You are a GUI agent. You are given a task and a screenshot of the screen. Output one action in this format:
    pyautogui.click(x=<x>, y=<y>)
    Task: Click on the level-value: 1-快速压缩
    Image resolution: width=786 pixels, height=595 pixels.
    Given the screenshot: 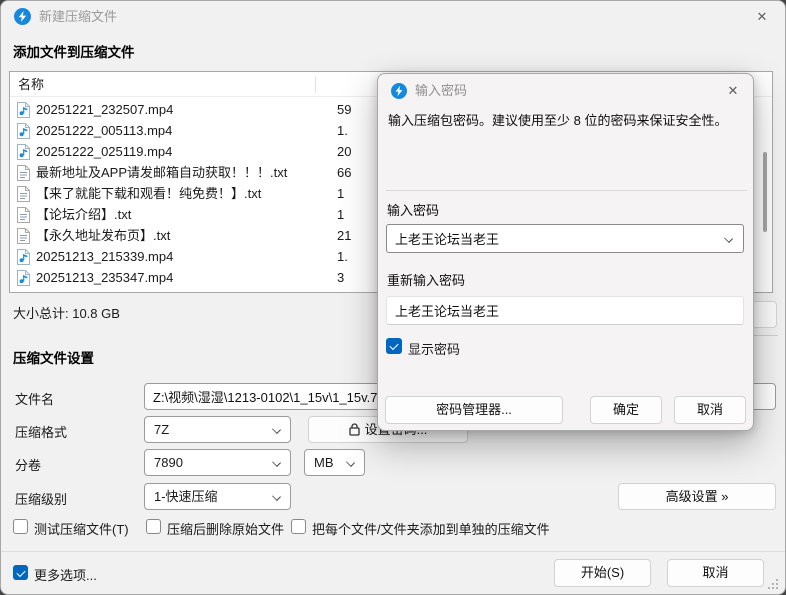 What is the action you would take?
    pyautogui.click(x=186, y=496)
    